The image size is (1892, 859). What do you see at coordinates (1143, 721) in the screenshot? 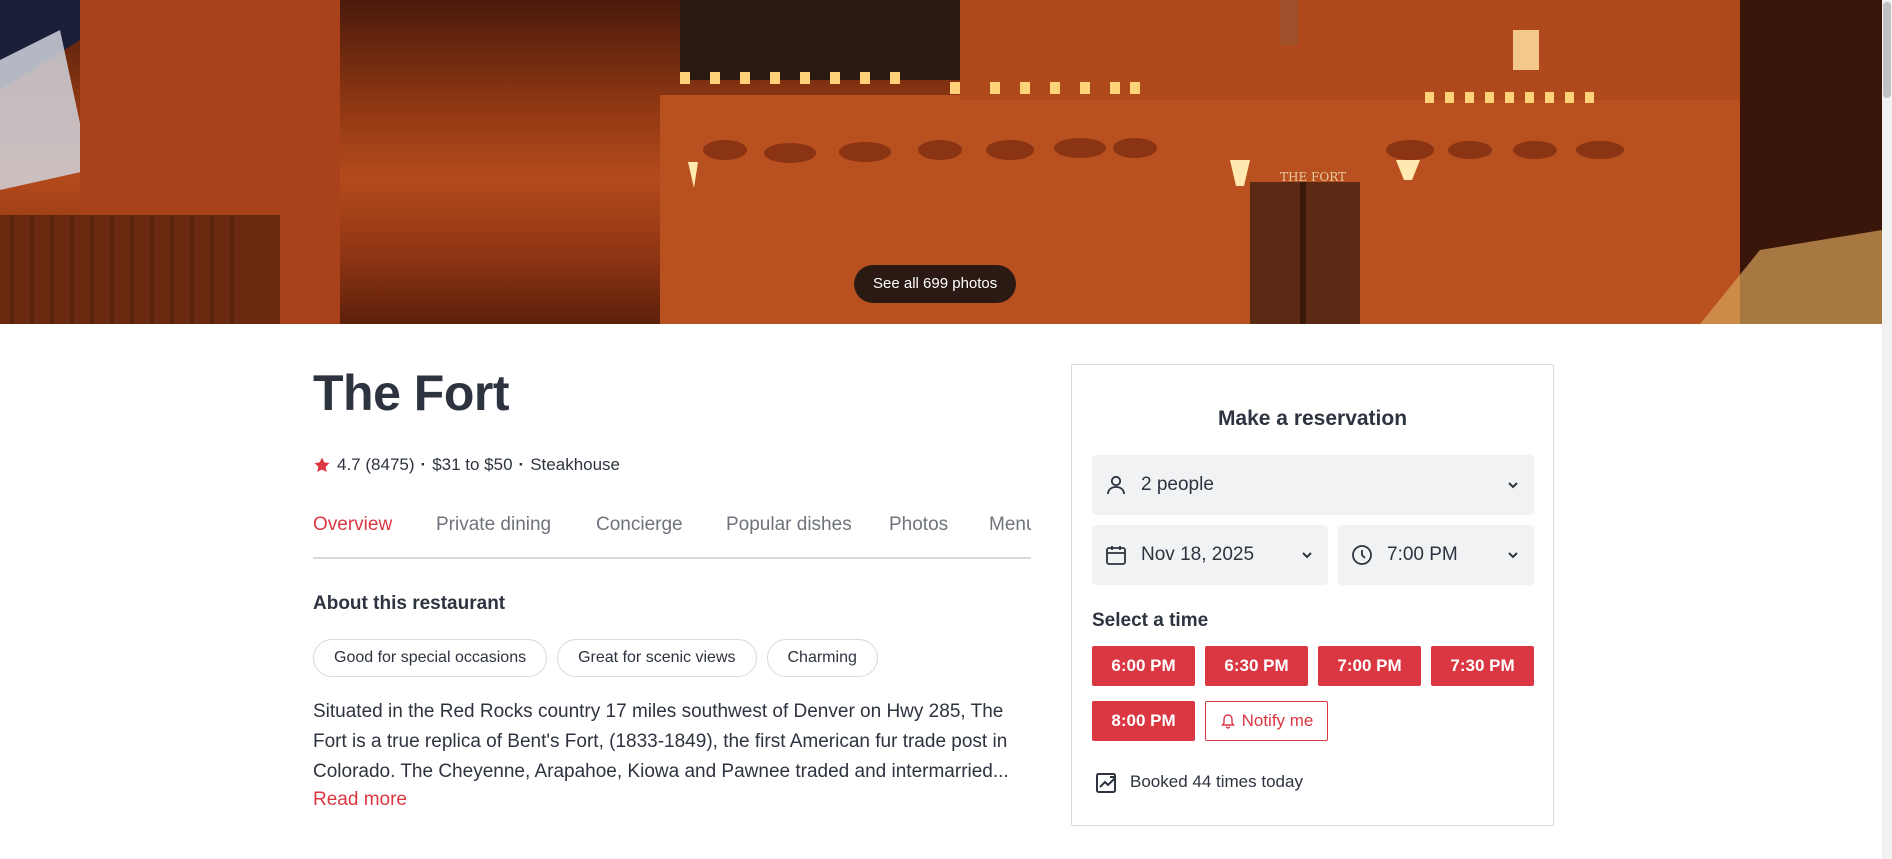
I see `time-slot-button: 8:00 PM` at bounding box center [1143, 721].